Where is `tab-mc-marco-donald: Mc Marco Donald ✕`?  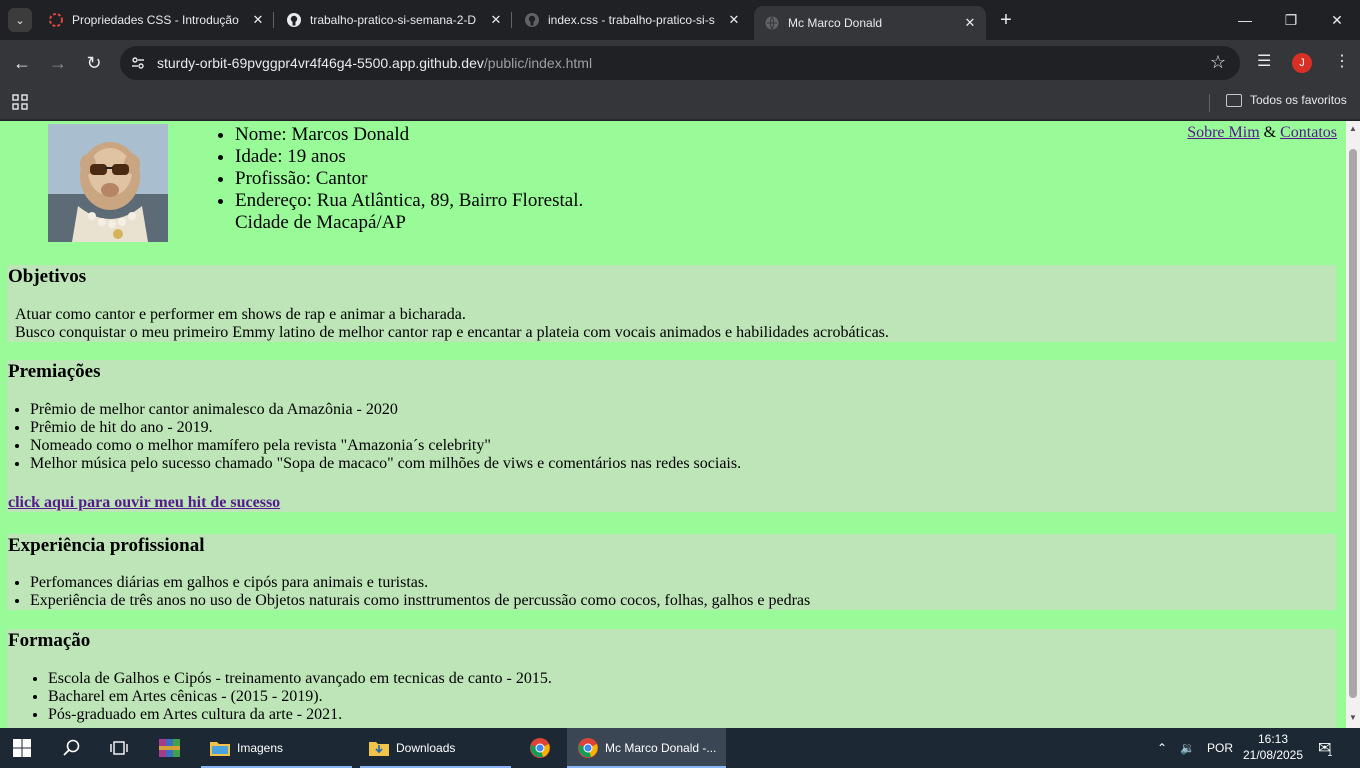
tab-mc-marco-donald: Mc Marco Donald ✕ is located at coordinates (870, 23).